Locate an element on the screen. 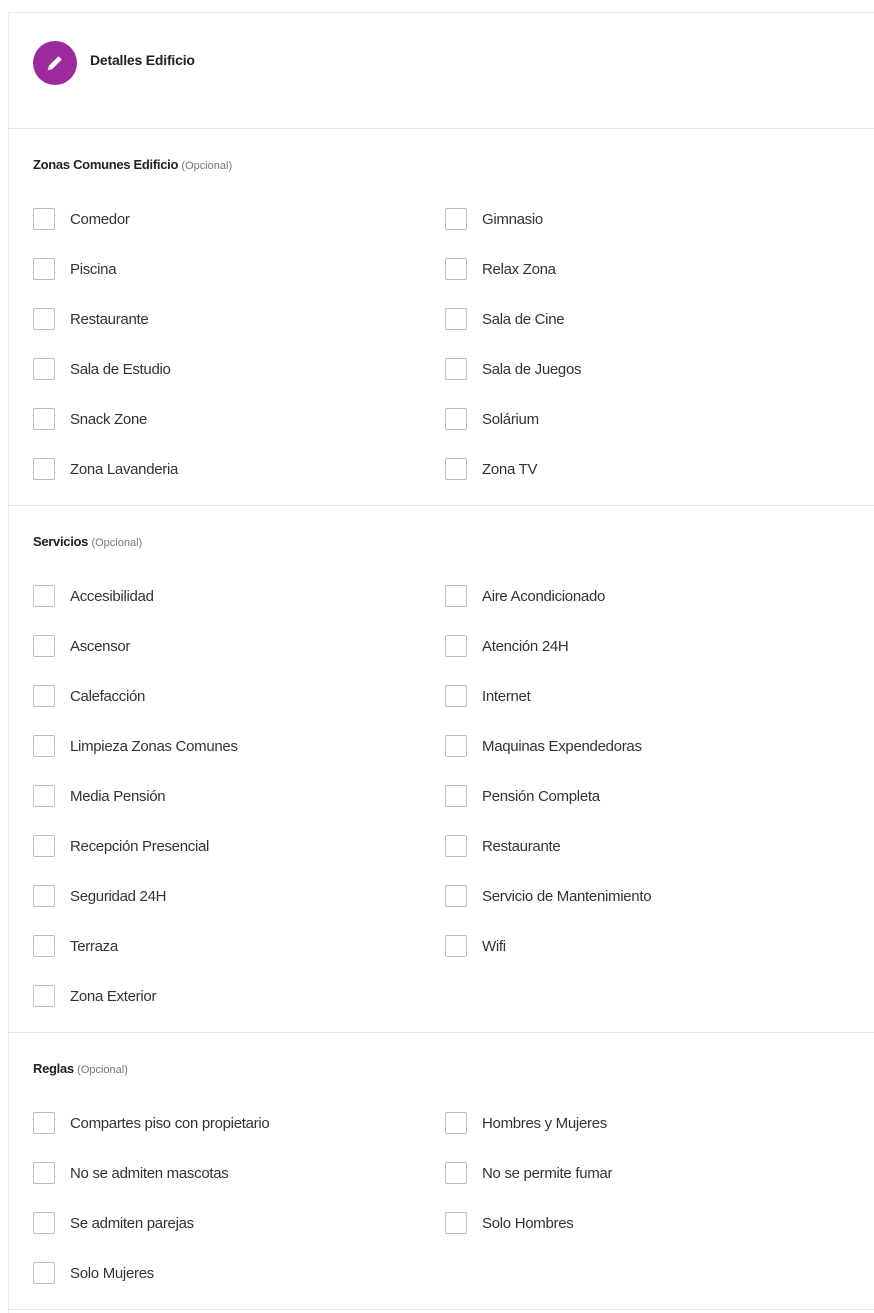 The width and height of the screenshot is (874, 1313). checkbox-option: Sala de Estudio is located at coordinates (102, 369).